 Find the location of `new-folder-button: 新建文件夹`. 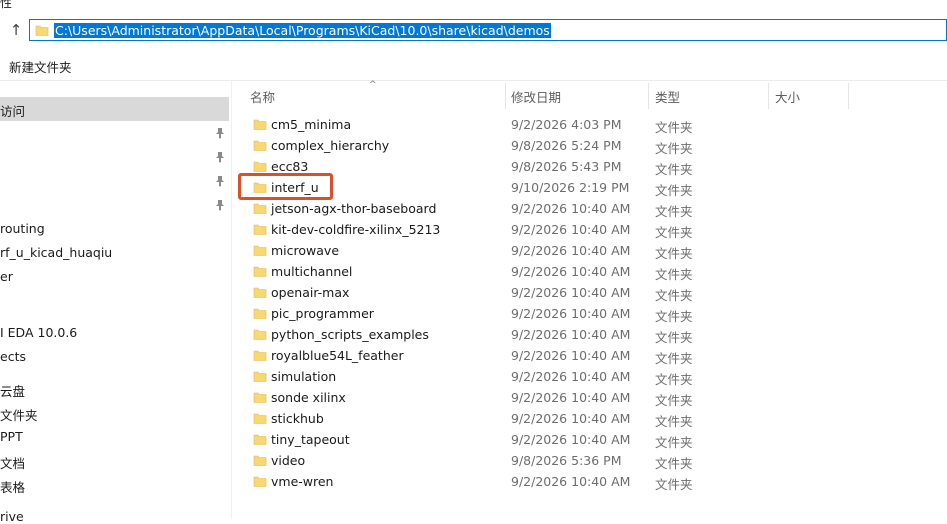

new-folder-button: 新建文件夹 is located at coordinates (40, 66).